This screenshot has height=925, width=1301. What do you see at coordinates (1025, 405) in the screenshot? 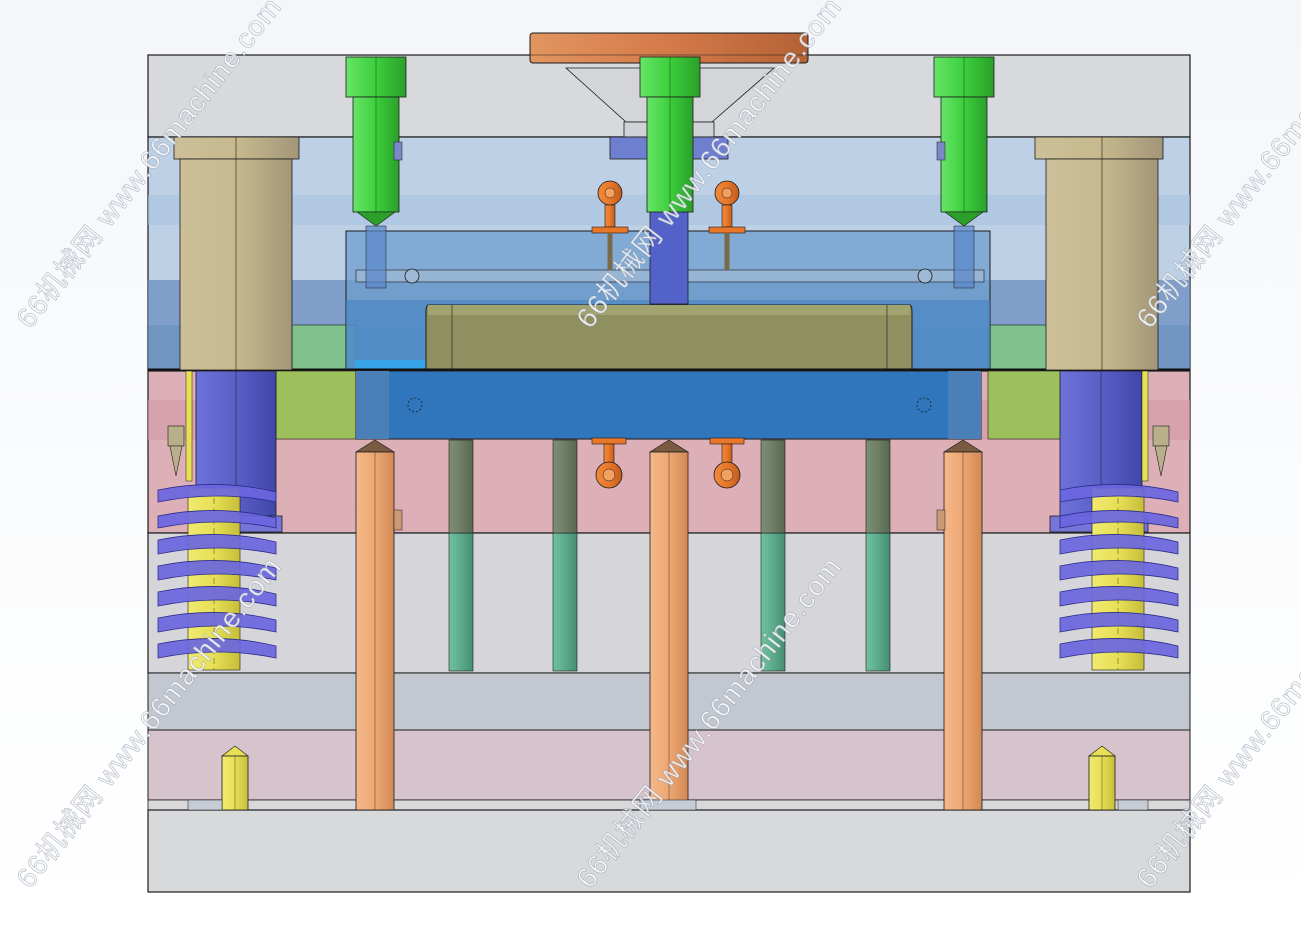
I see `right-olive-block` at bounding box center [1025, 405].